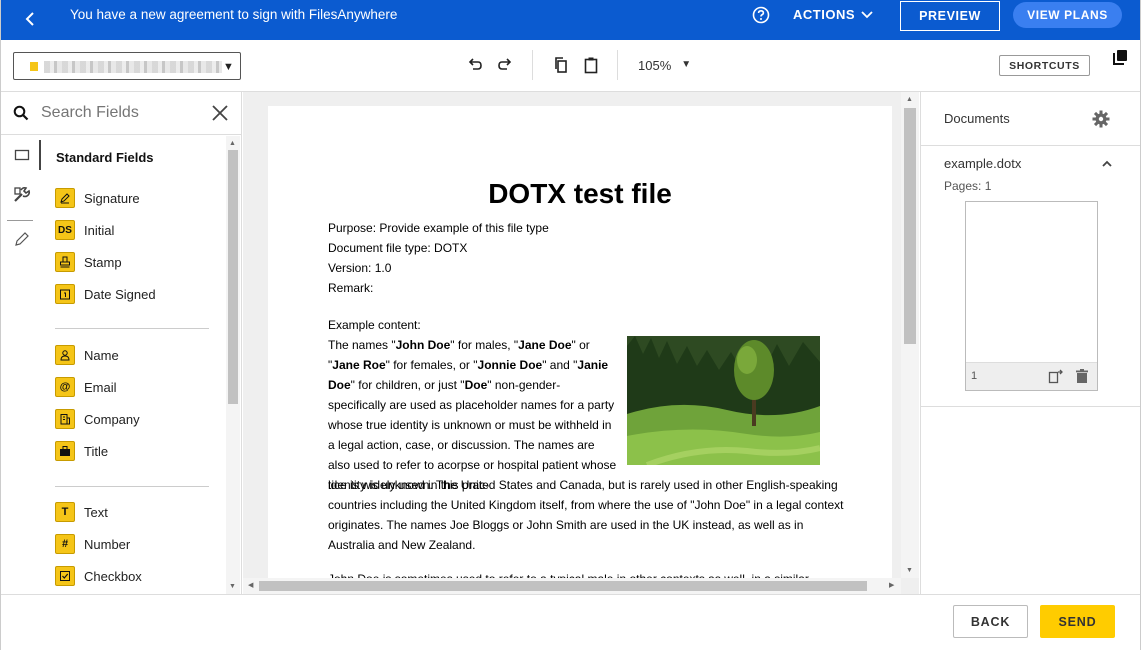 The width and height of the screenshot is (1141, 650). I want to click on trash-icon, so click(1082, 376).